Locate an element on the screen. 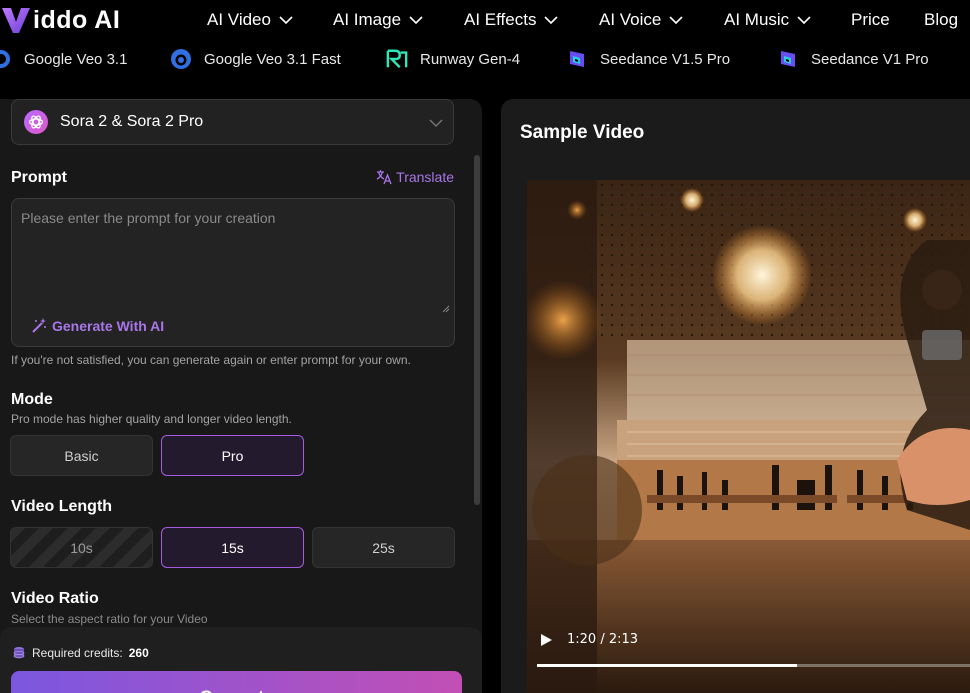 This screenshot has height=693, width=970. mode-title: Mode is located at coordinates (32, 399).